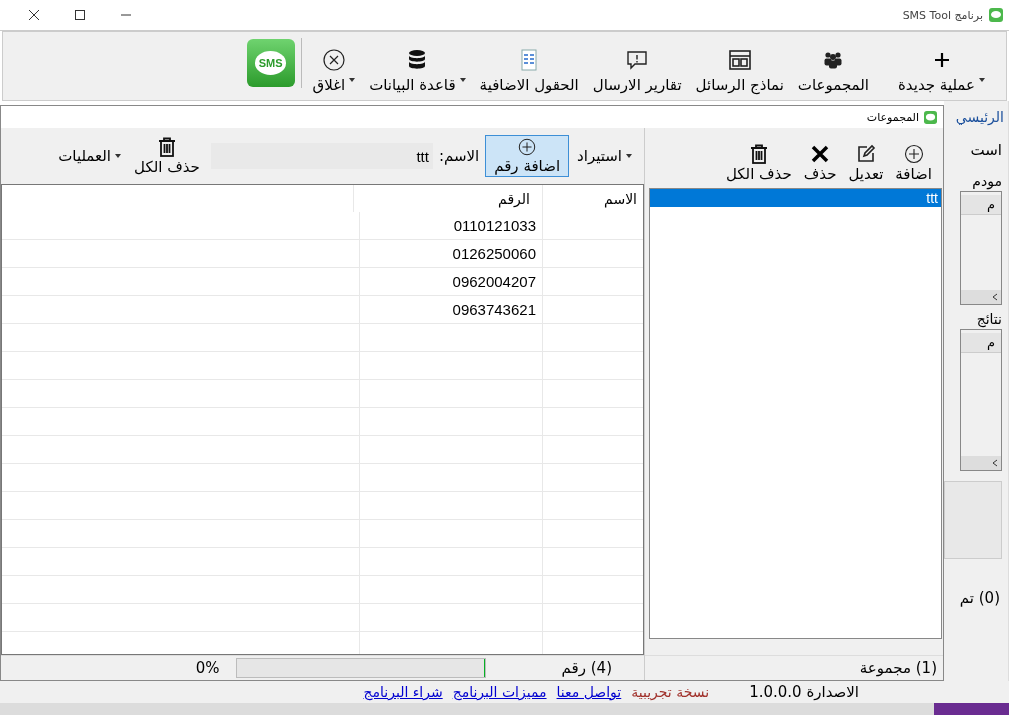 The image size is (1009, 715). I want to click on maximize-icon, so click(80, 15).